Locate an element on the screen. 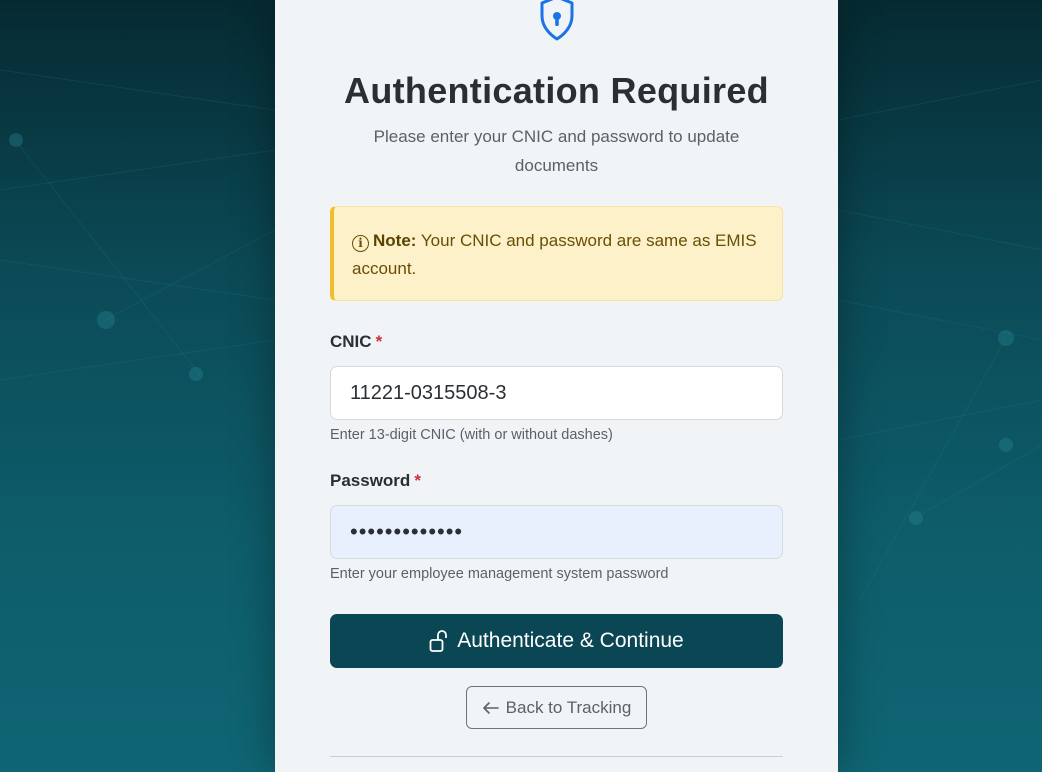  back-to-tracking-button: Back to Tracking is located at coordinates (556, 707).